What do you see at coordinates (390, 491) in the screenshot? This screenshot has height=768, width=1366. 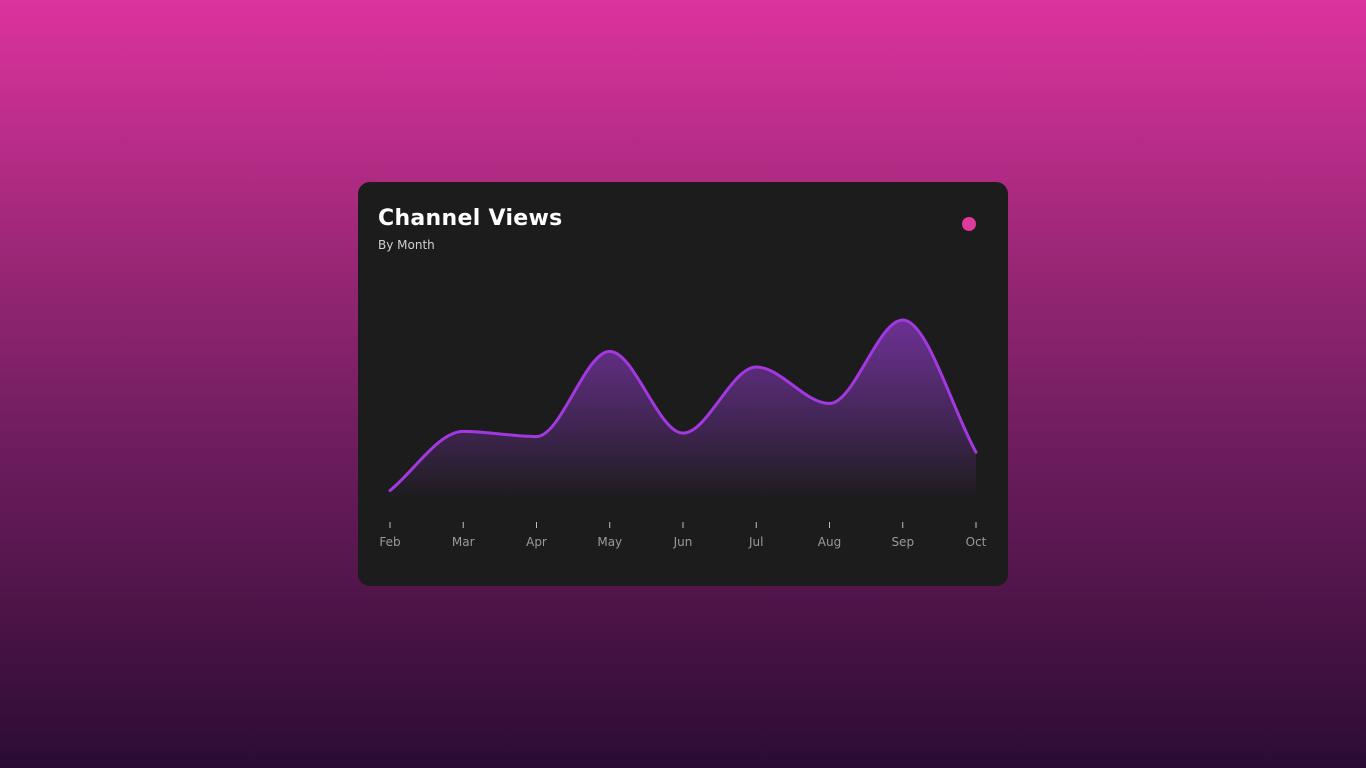 I see `data-point-feb` at bounding box center [390, 491].